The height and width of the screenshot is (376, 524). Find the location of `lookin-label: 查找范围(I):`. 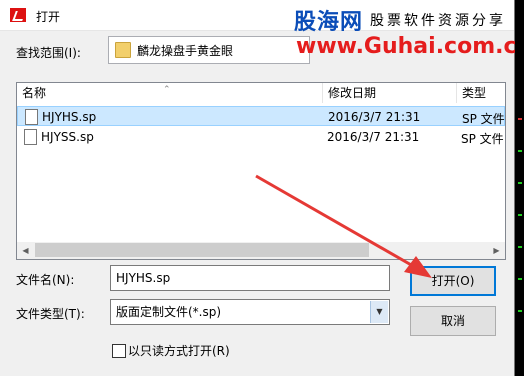

lookin-label: 查找范围(I): is located at coordinates (48, 53).